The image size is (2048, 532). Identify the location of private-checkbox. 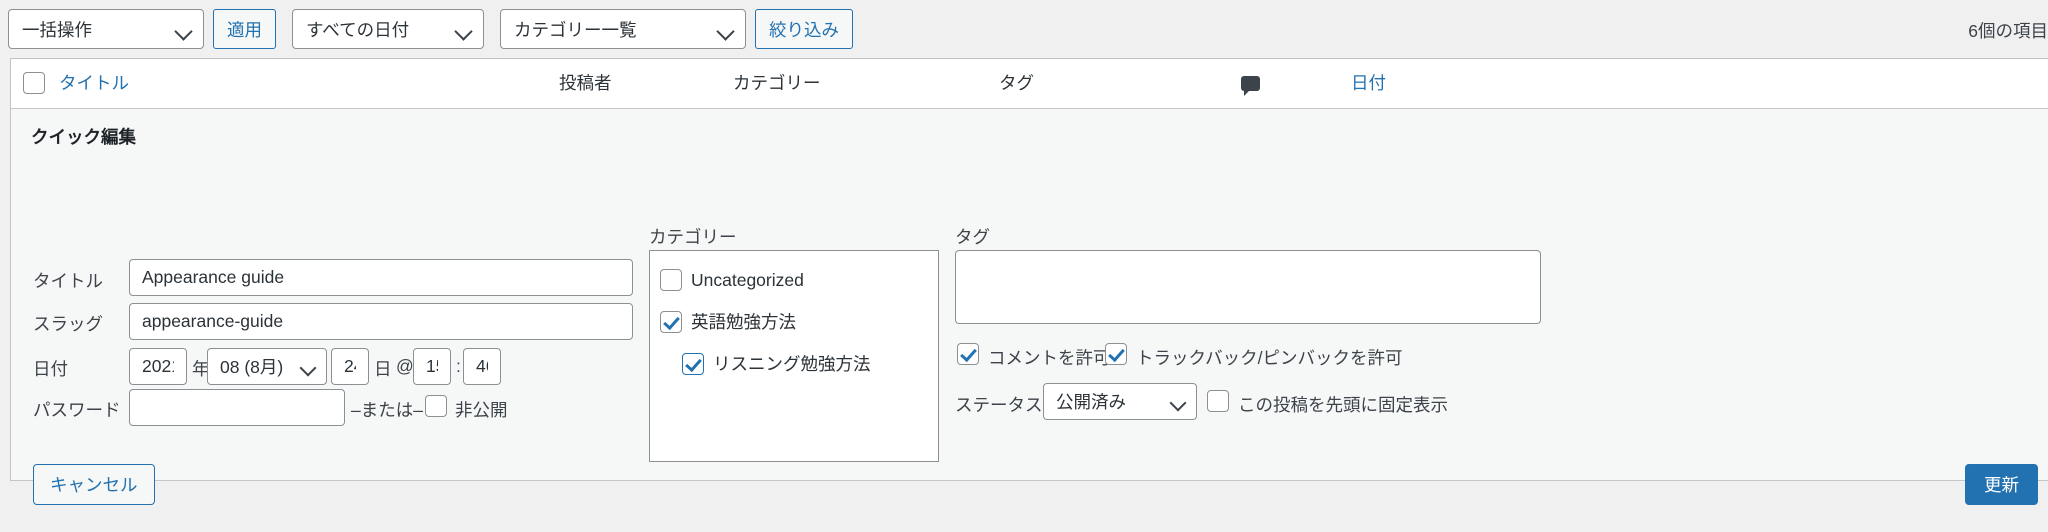
(436, 406).